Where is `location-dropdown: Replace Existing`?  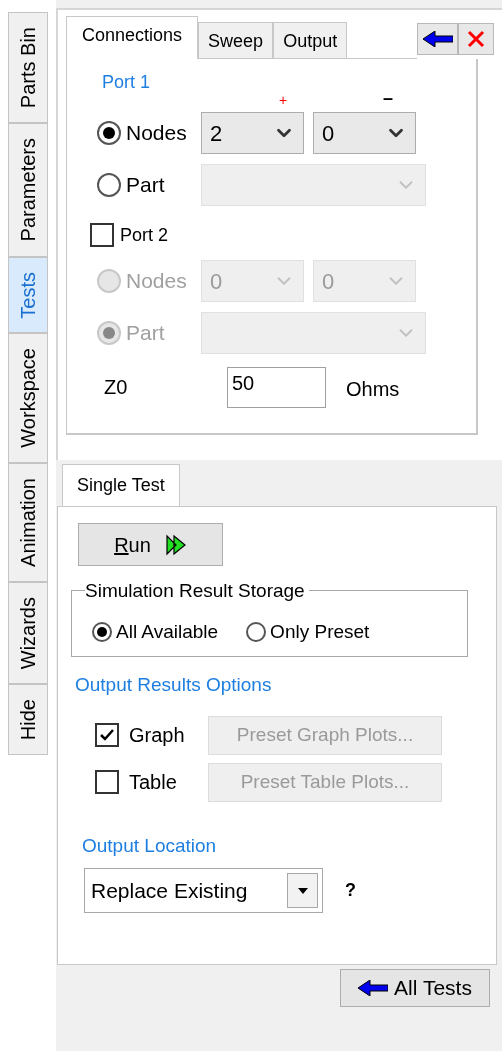
location-dropdown: Replace Existing is located at coordinates (203, 890).